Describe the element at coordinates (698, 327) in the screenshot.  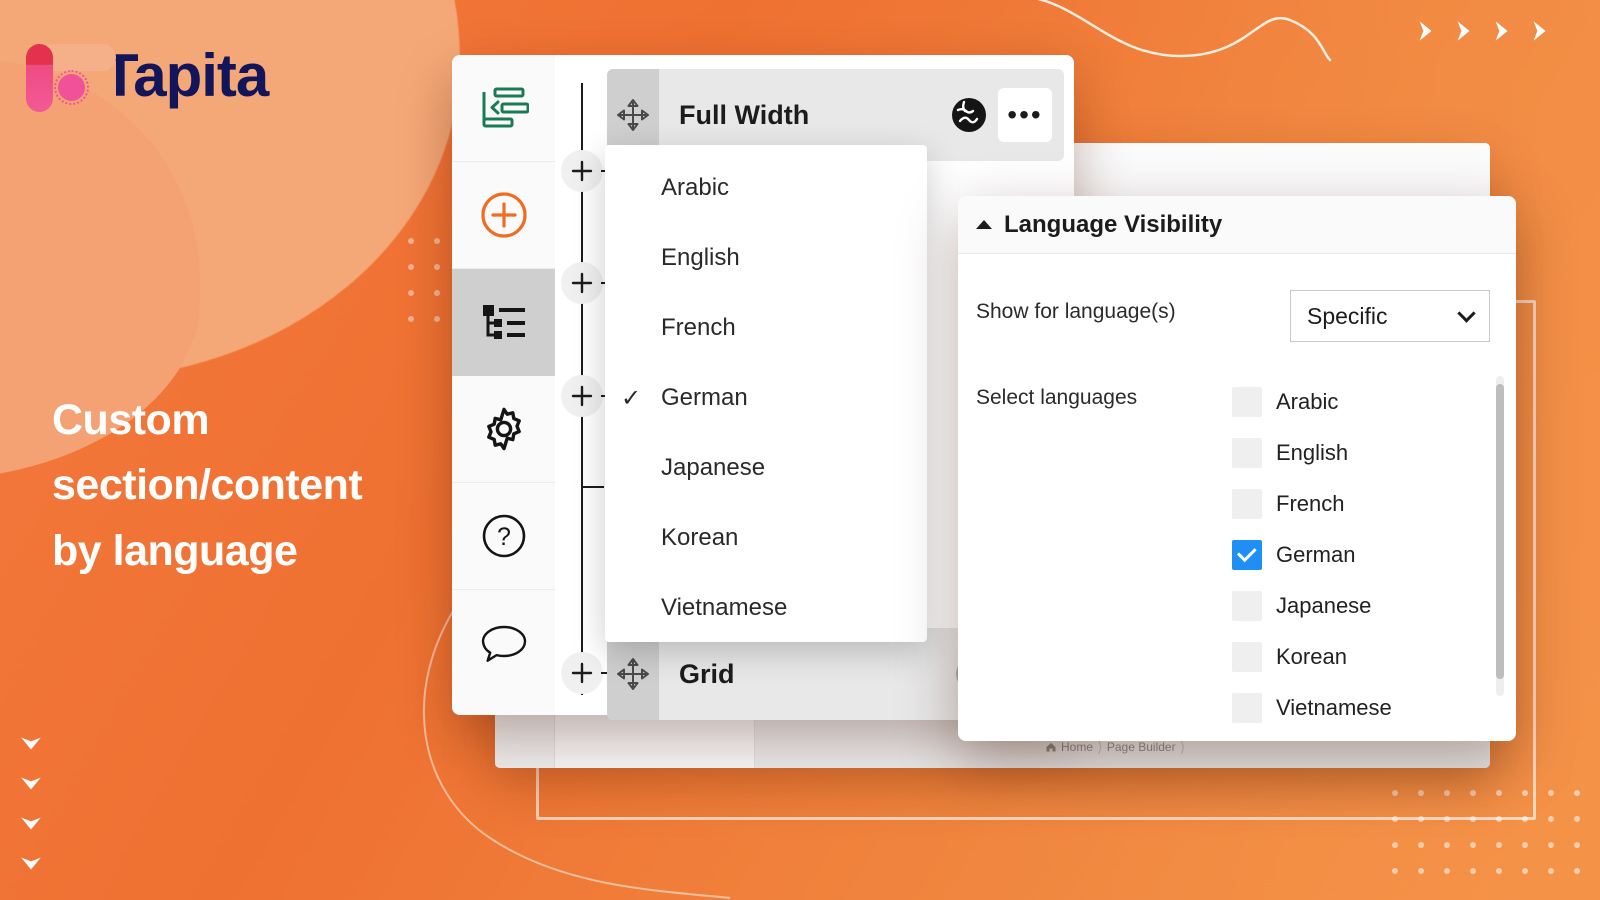
I see `language-menu-item-label: French` at that location.